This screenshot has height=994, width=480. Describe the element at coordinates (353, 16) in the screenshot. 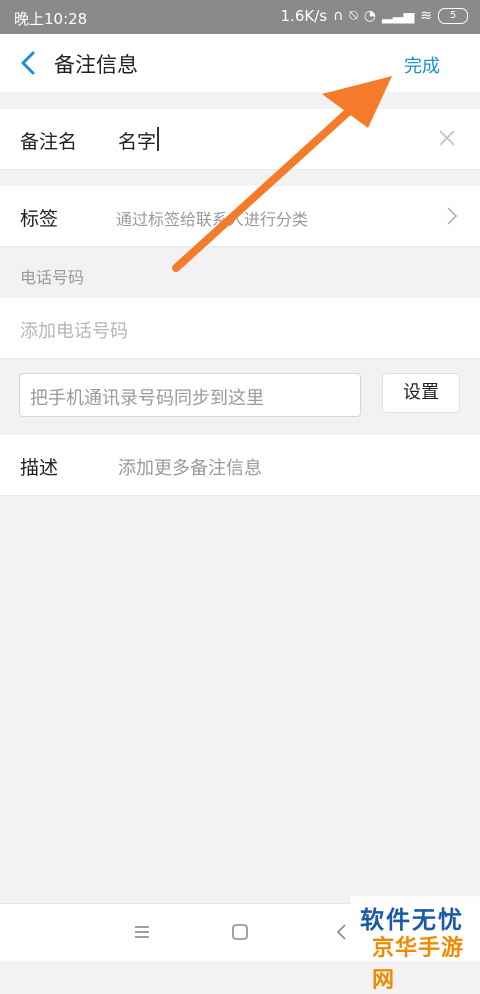

I see `mute-icon: ⍉` at that location.